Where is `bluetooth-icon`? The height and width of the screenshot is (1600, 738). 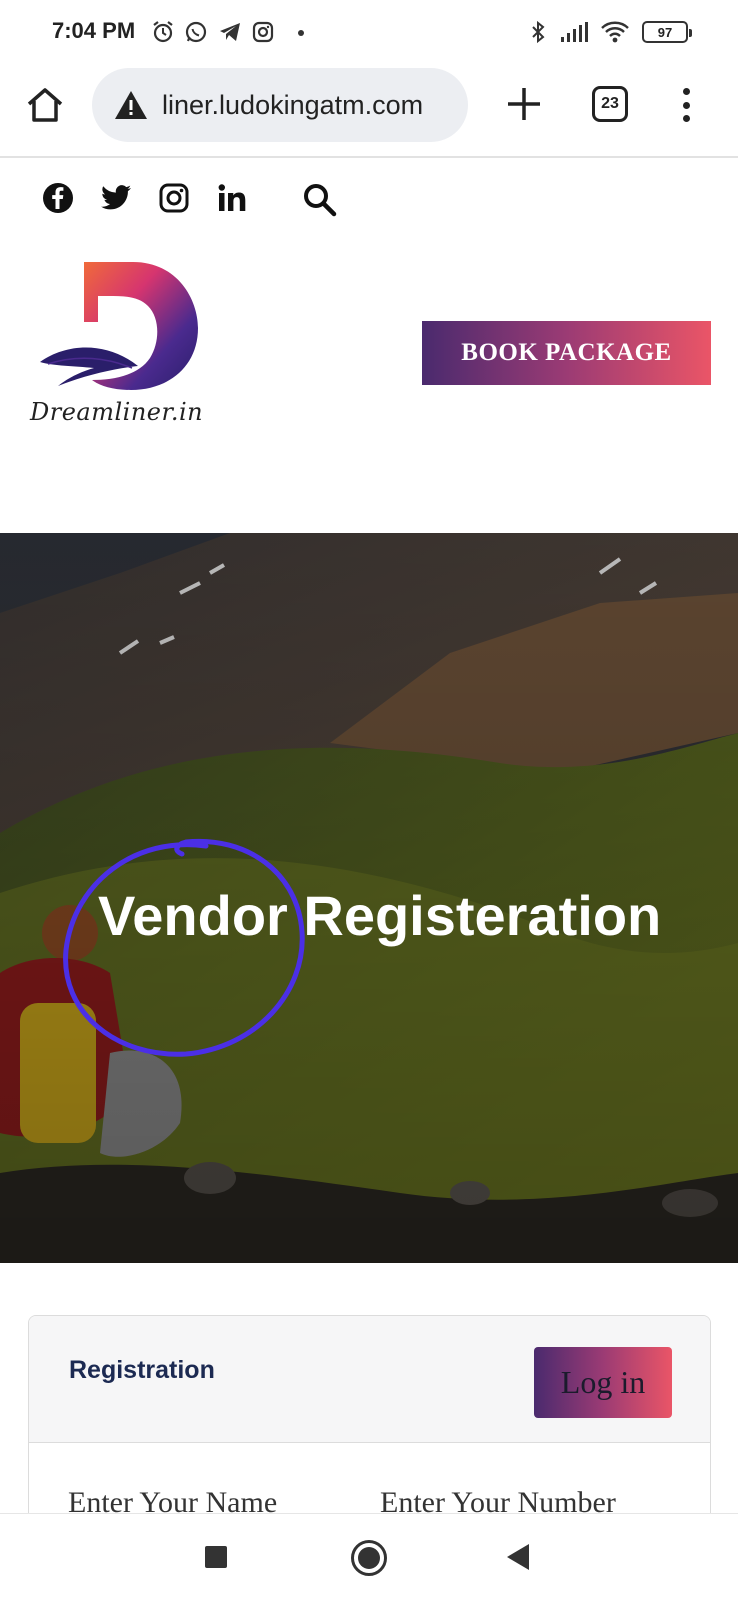
bluetooth-icon is located at coordinates (538, 32).